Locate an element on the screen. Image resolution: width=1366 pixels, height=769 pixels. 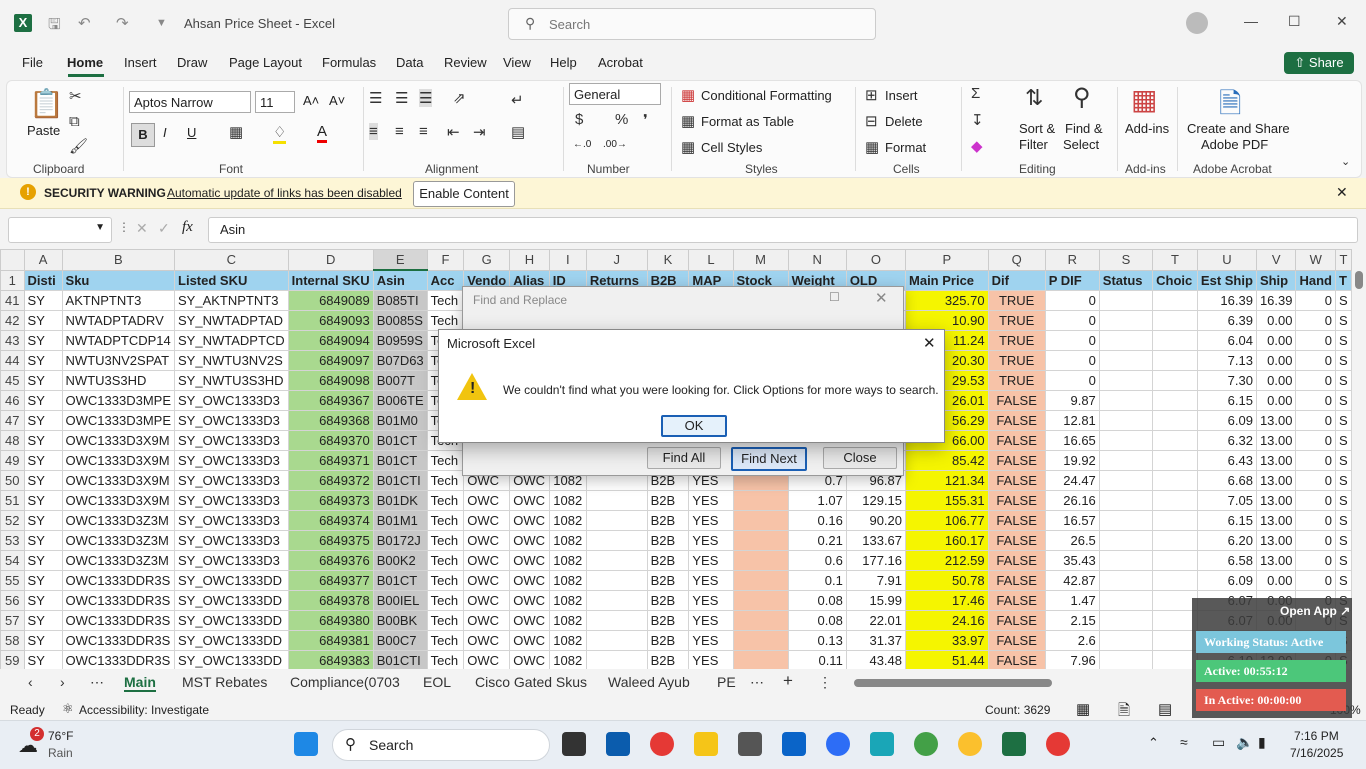
currency-icon: $ is located at coordinates (579, 119).